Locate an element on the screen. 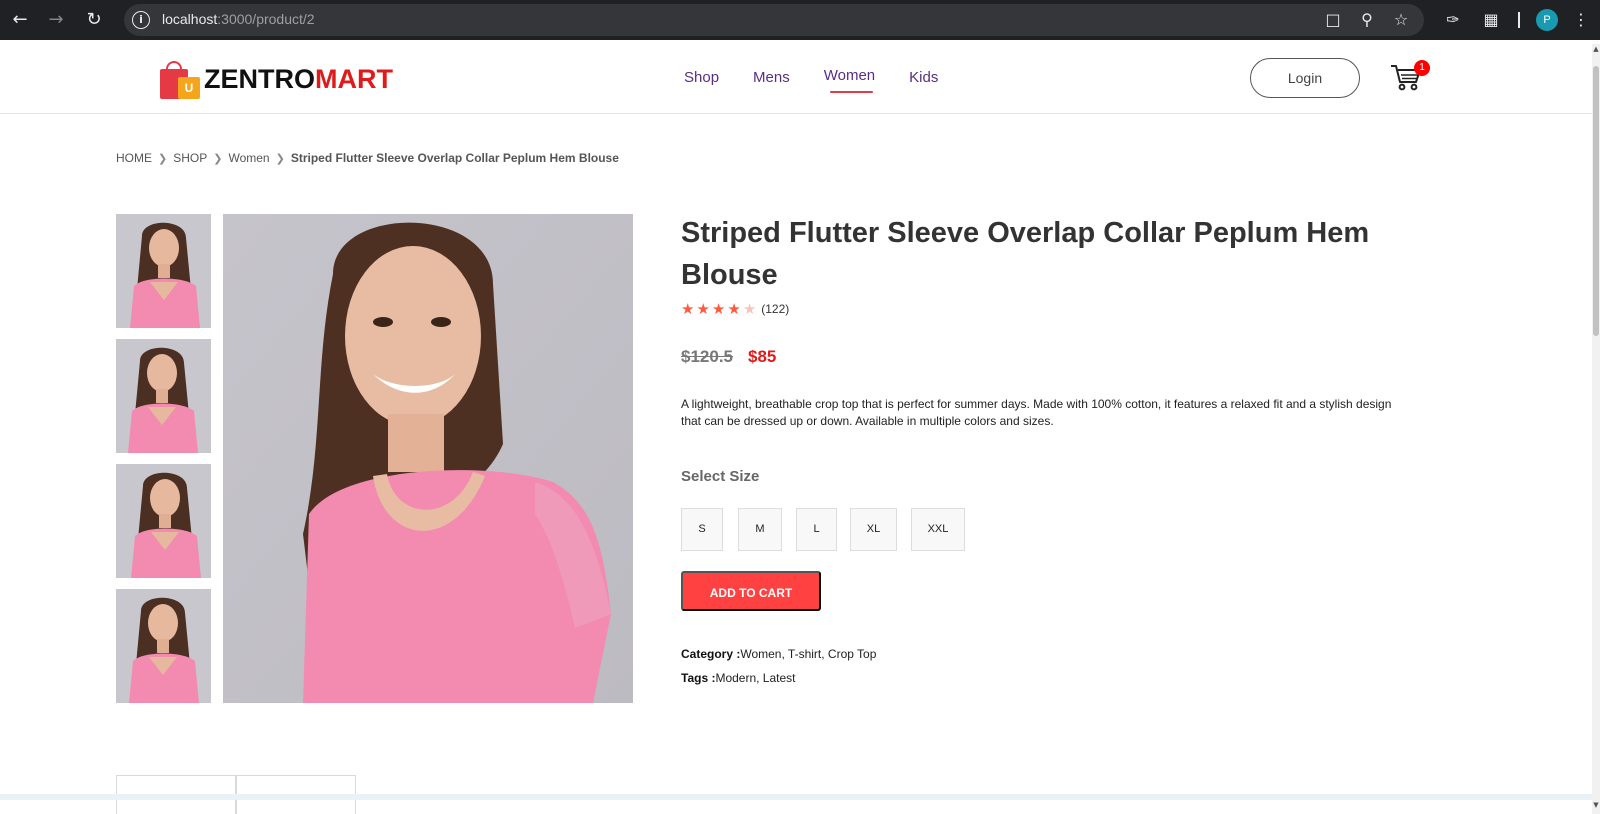 This screenshot has height=814, width=1600. cart-count-badge: 1 is located at coordinates (1422, 68).